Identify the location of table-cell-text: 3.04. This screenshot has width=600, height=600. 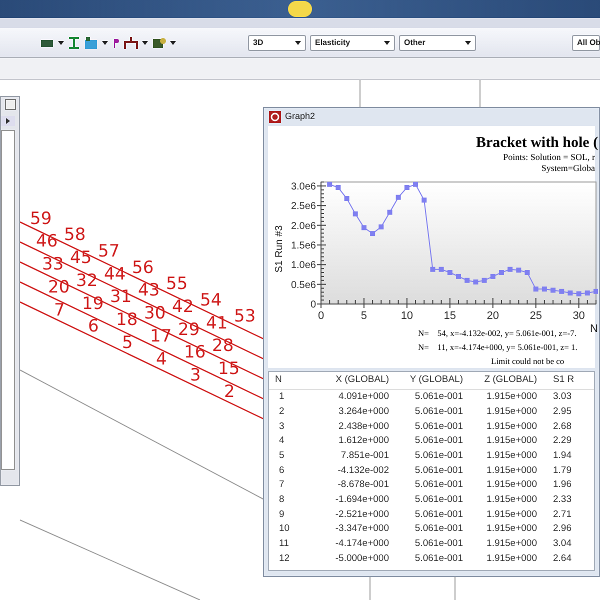
(562, 544).